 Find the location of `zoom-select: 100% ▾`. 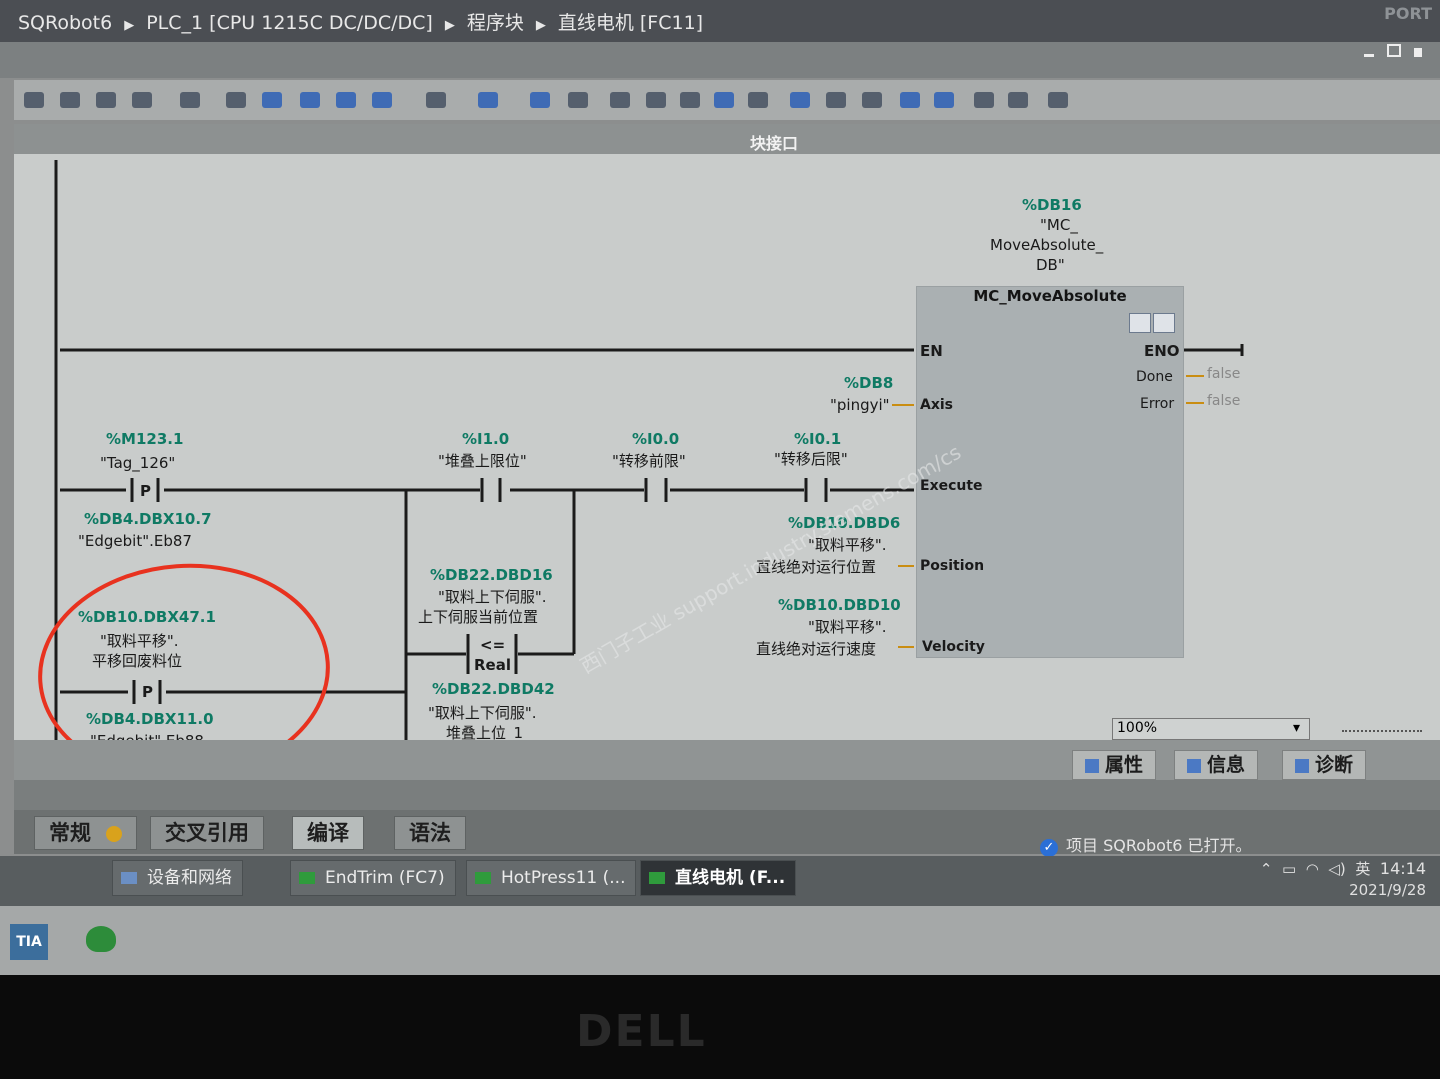

zoom-select: 100% ▾ is located at coordinates (1211, 729).